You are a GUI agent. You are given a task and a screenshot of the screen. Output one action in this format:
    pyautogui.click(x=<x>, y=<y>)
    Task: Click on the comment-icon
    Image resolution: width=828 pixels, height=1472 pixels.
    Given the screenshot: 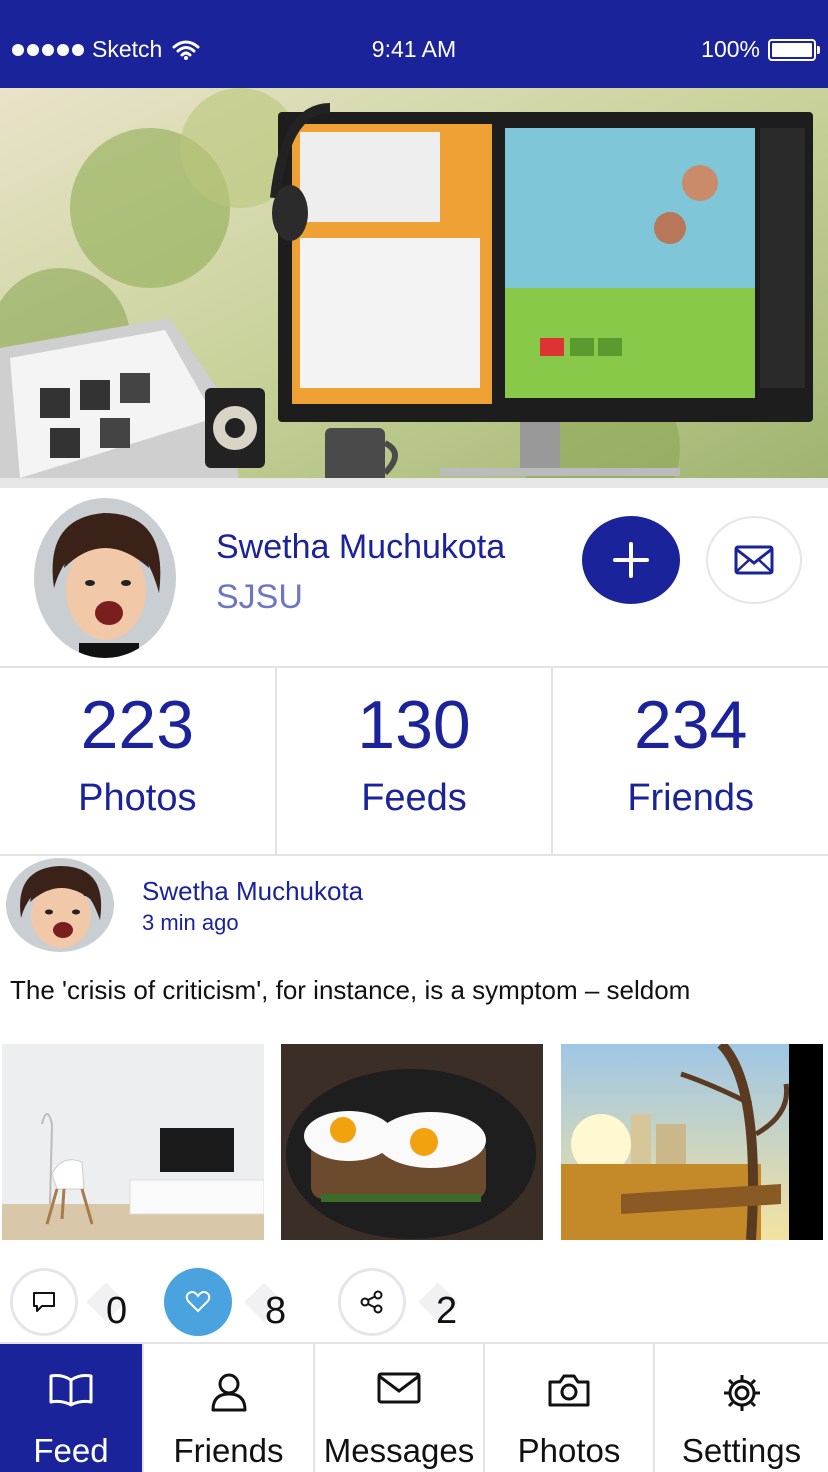 What is the action you would take?
    pyautogui.click(x=44, y=1302)
    